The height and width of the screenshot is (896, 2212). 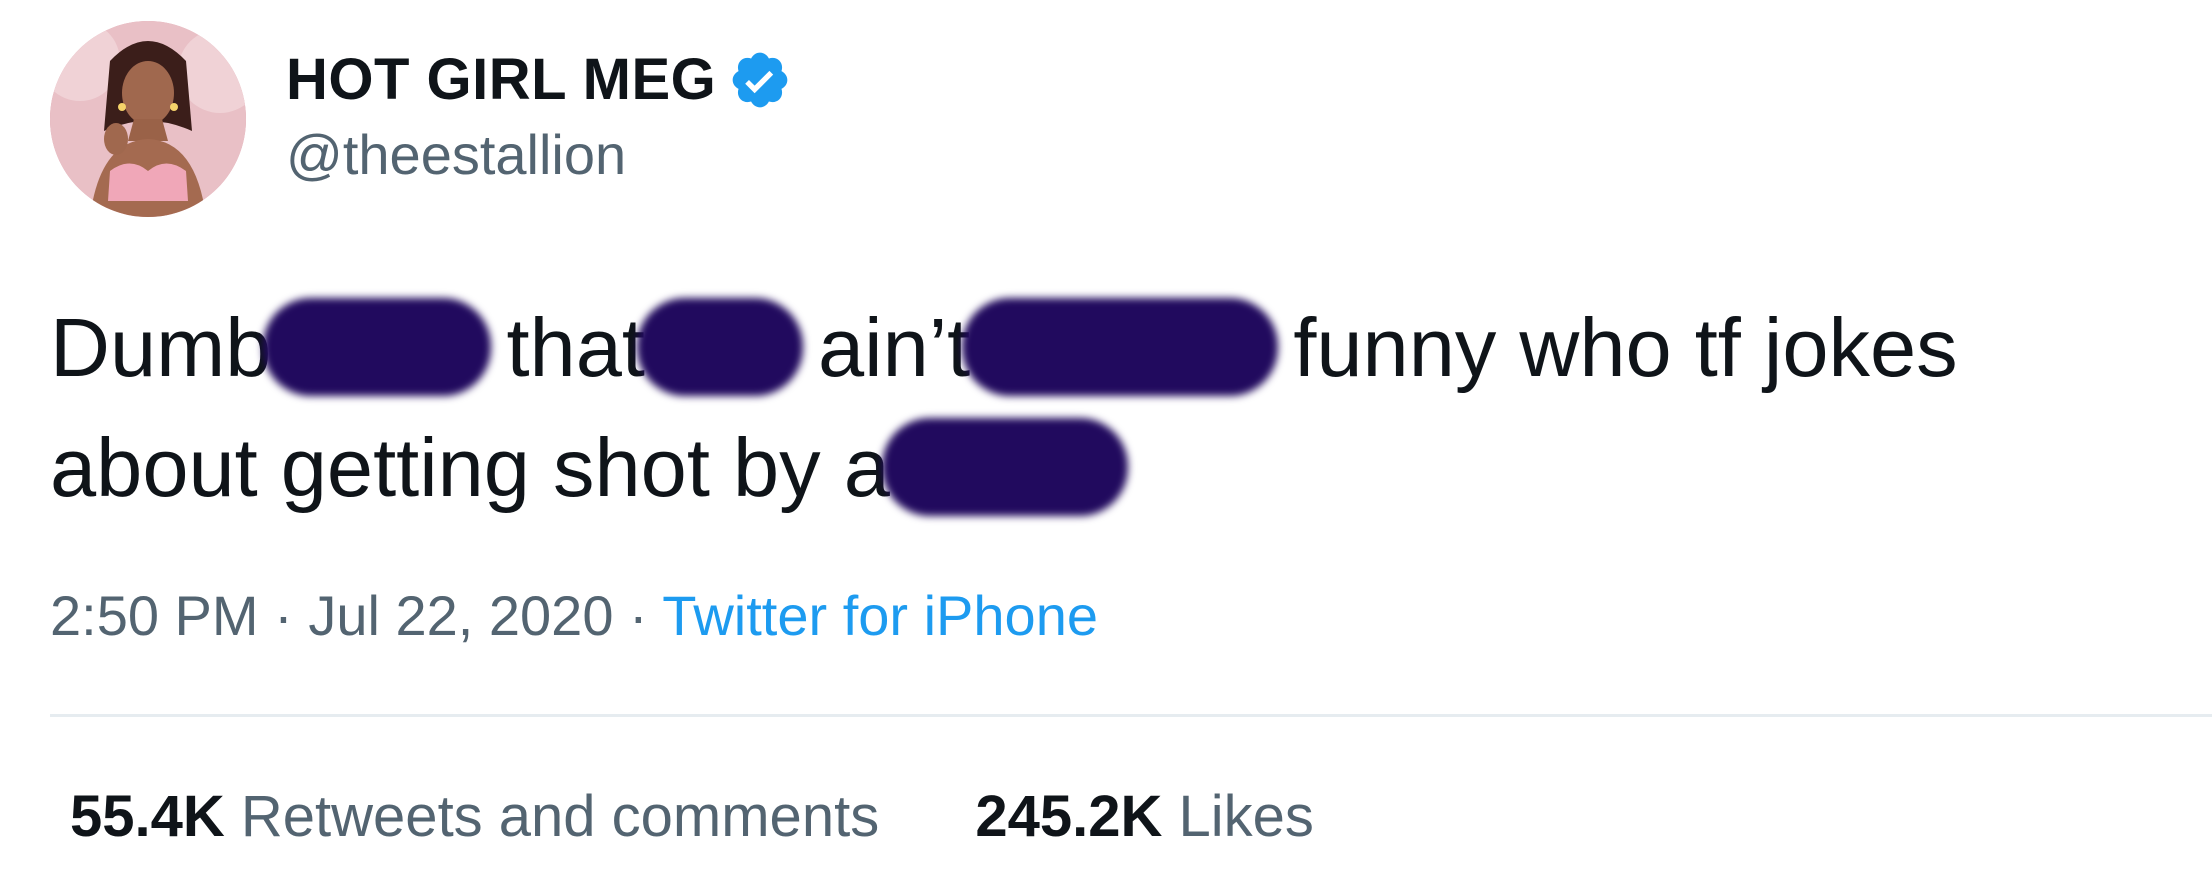 I want to click on retweets-stat: 55.4K Retweets and comments, so click(x=474, y=817).